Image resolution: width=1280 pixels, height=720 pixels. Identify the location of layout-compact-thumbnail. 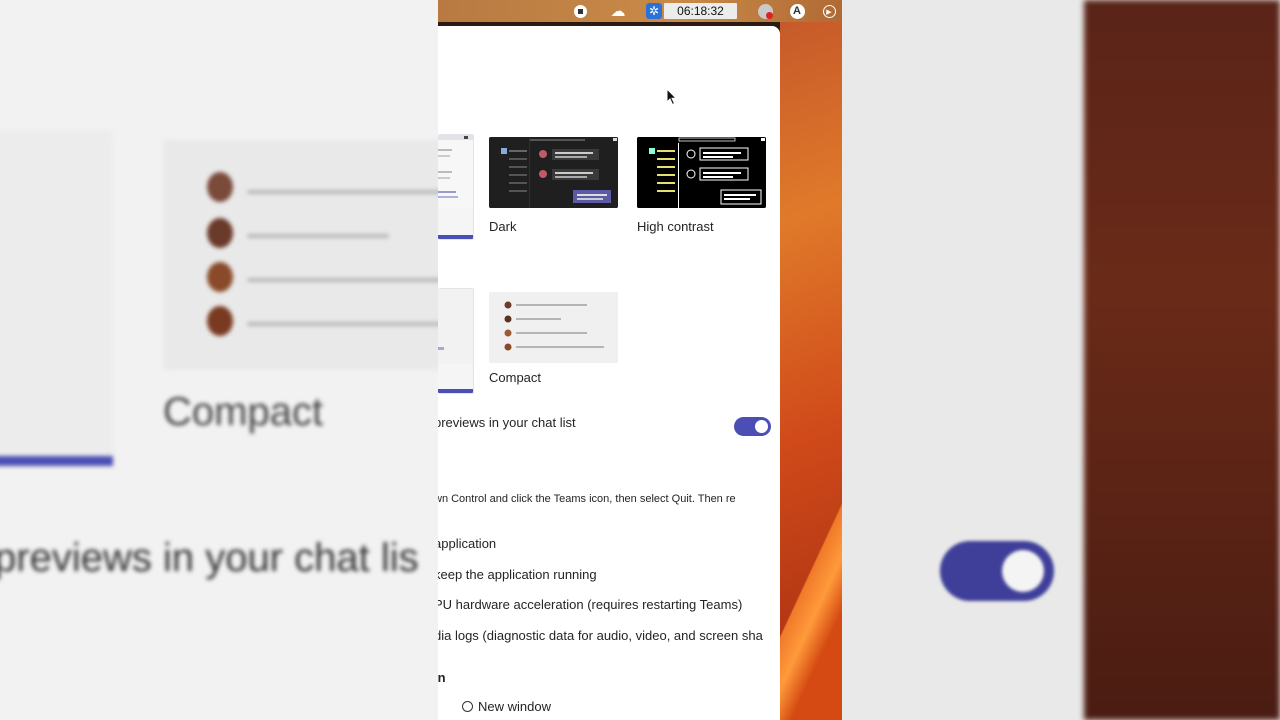
(553, 327).